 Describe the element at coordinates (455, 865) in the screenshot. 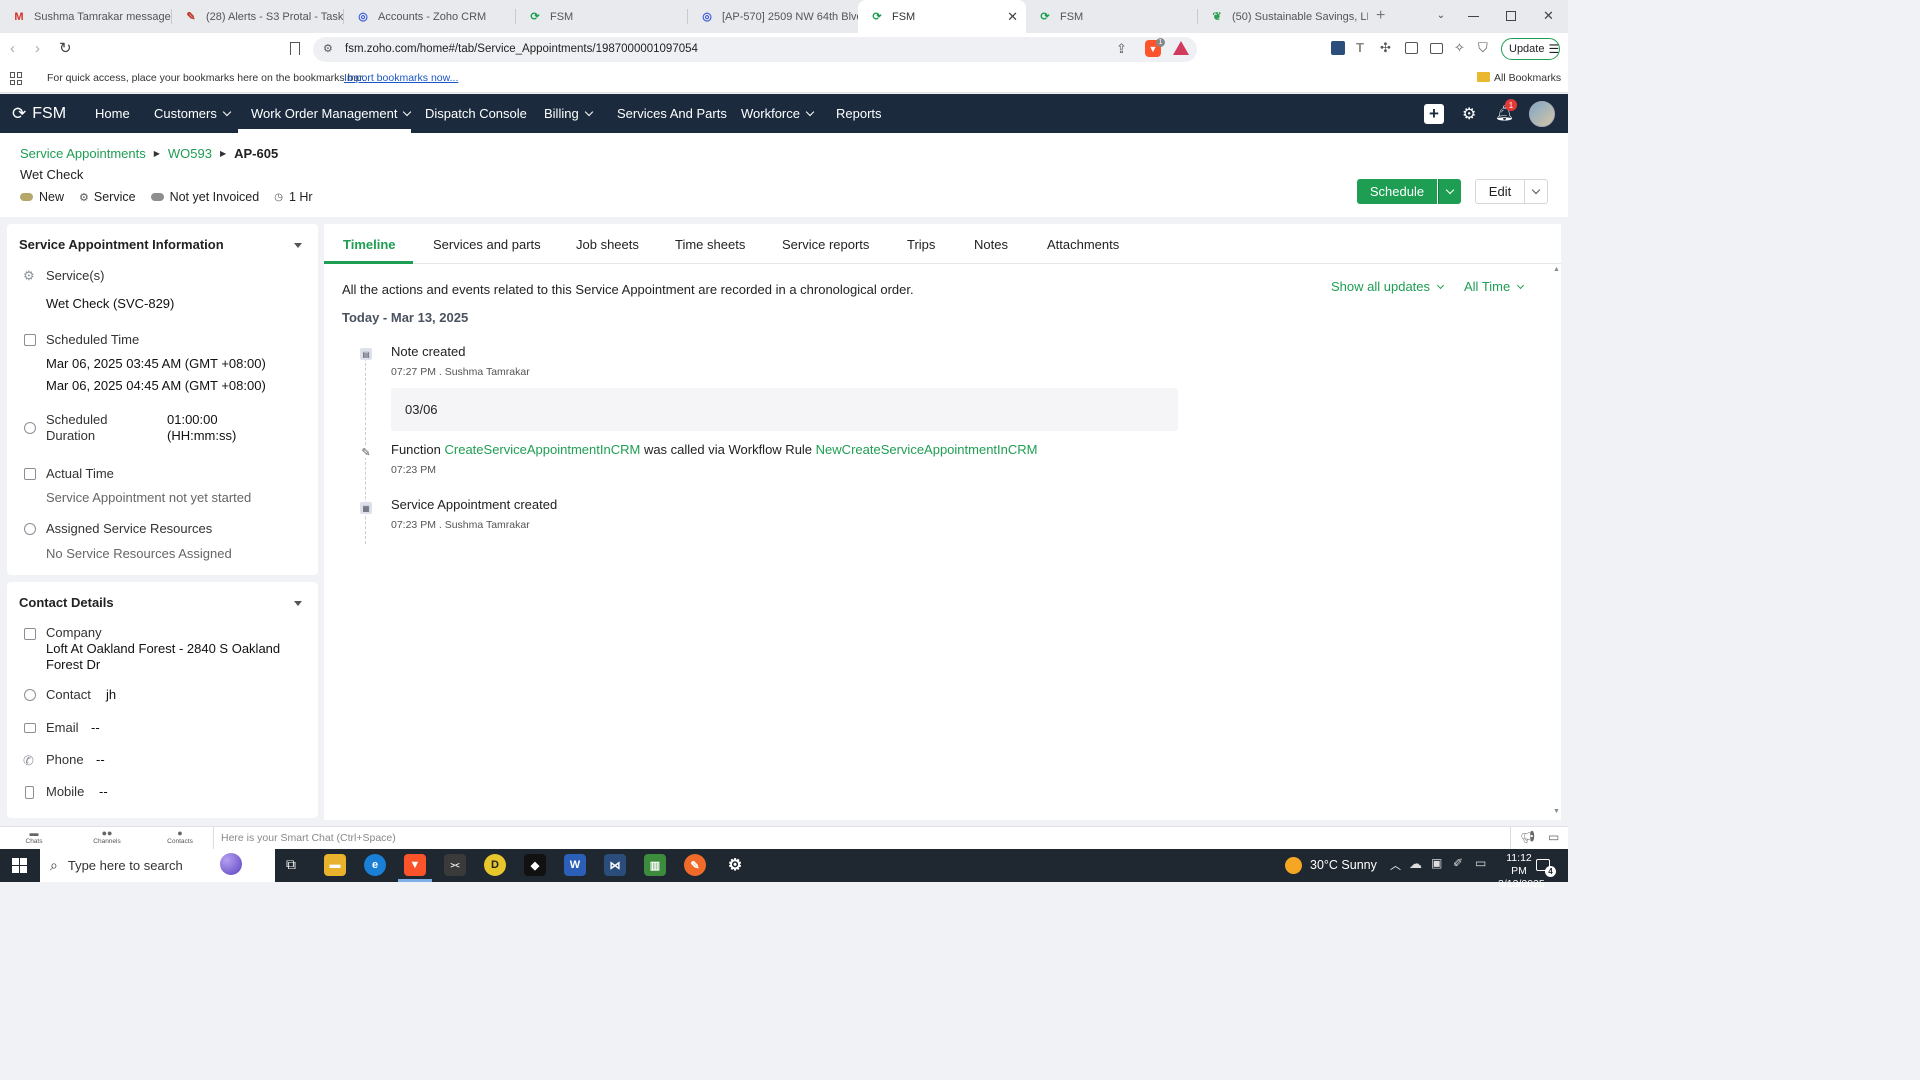

I see `terminal-icon: ><` at that location.